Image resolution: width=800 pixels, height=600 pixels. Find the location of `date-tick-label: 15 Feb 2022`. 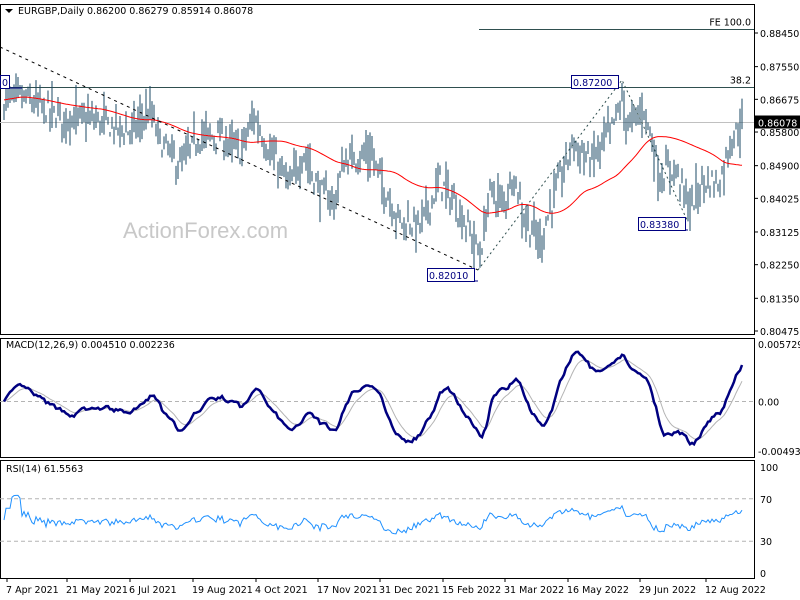

date-tick-label: 15 Feb 2022 is located at coordinates (471, 590).